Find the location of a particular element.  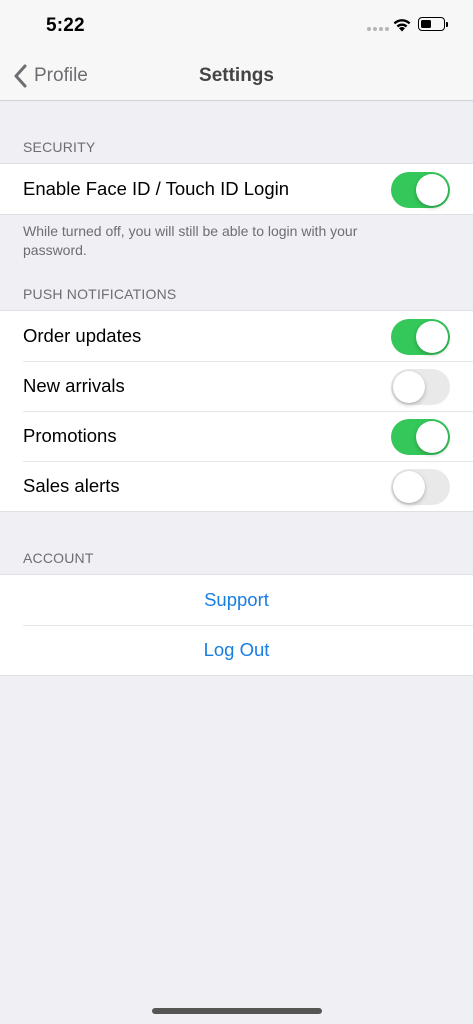

navigation-bar: Profile Settings is located at coordinates (236, 76).